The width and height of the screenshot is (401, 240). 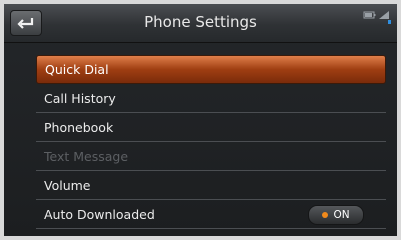 What do you see at coordinates (377, 17) in the screenshot?
I see `battery-signal-icon` at bounding box center [377, 17].